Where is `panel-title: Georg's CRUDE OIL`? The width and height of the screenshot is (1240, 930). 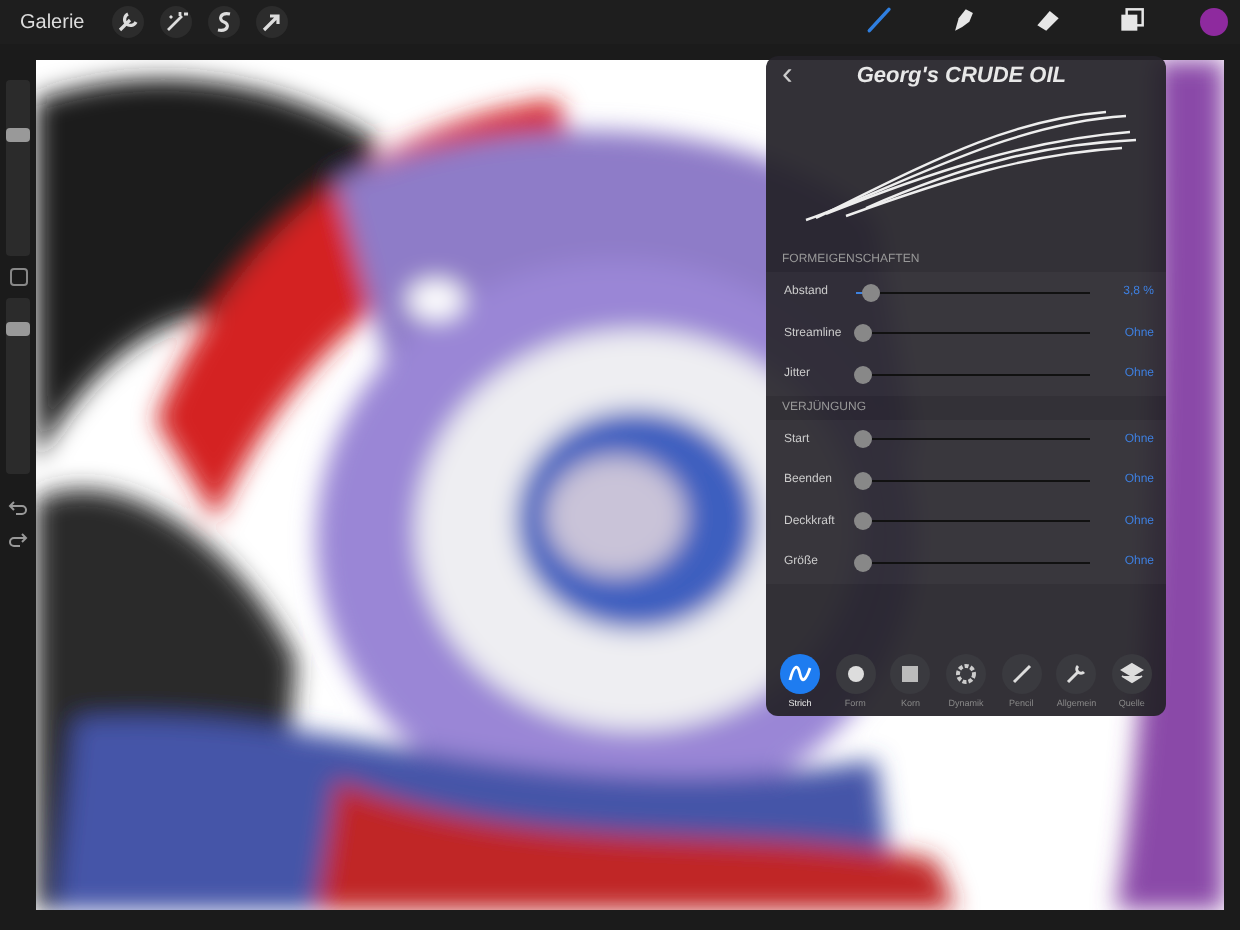
panel-title: Georg's CRUDE OIL is located at coordinates (961, 76).